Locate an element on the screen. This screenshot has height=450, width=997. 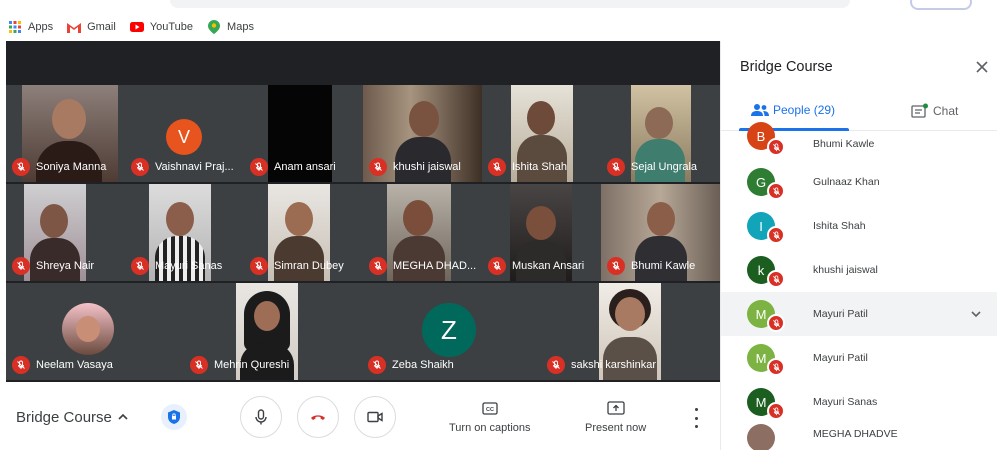
participant-name: Simran Dubey is located at coordinates (309, 266).